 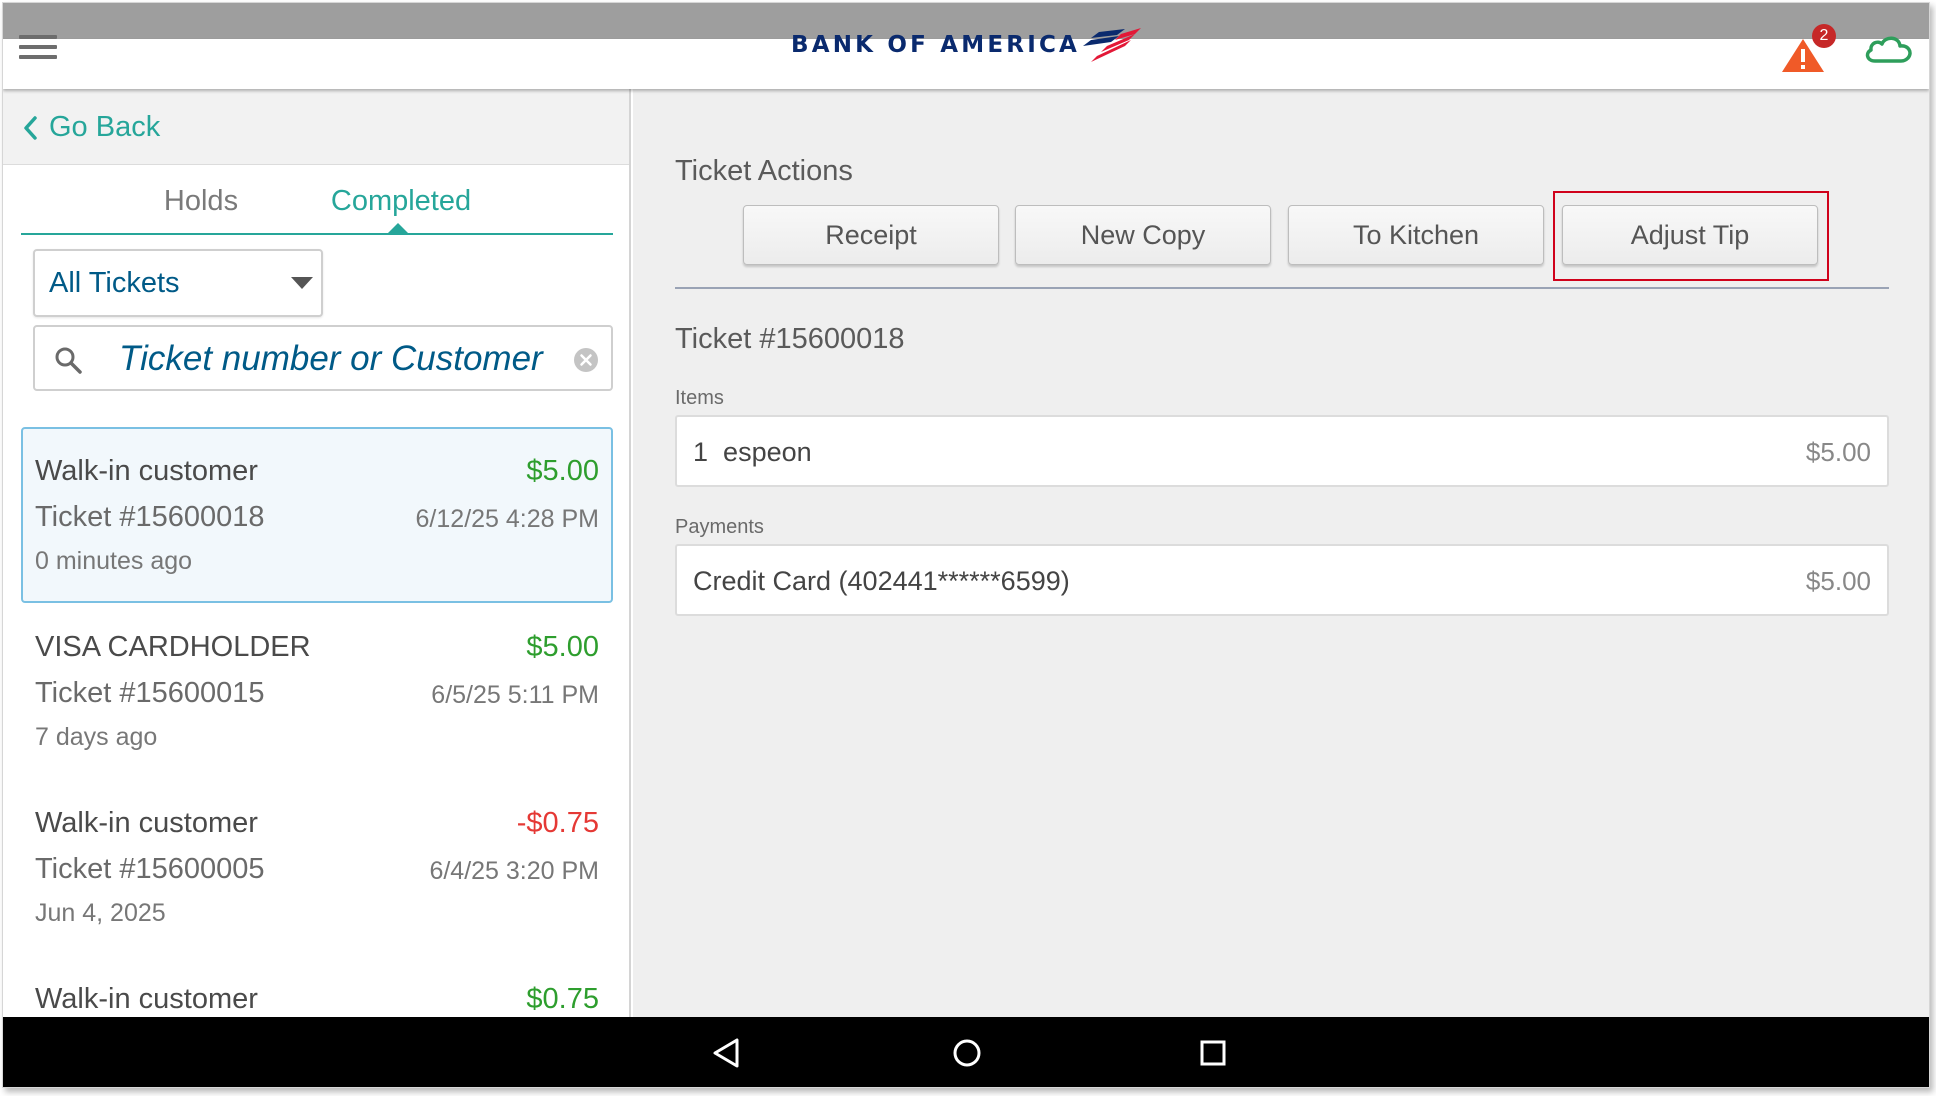 I want to click on ticket-tabs: Holds Completed, so click(x=317, y=210).